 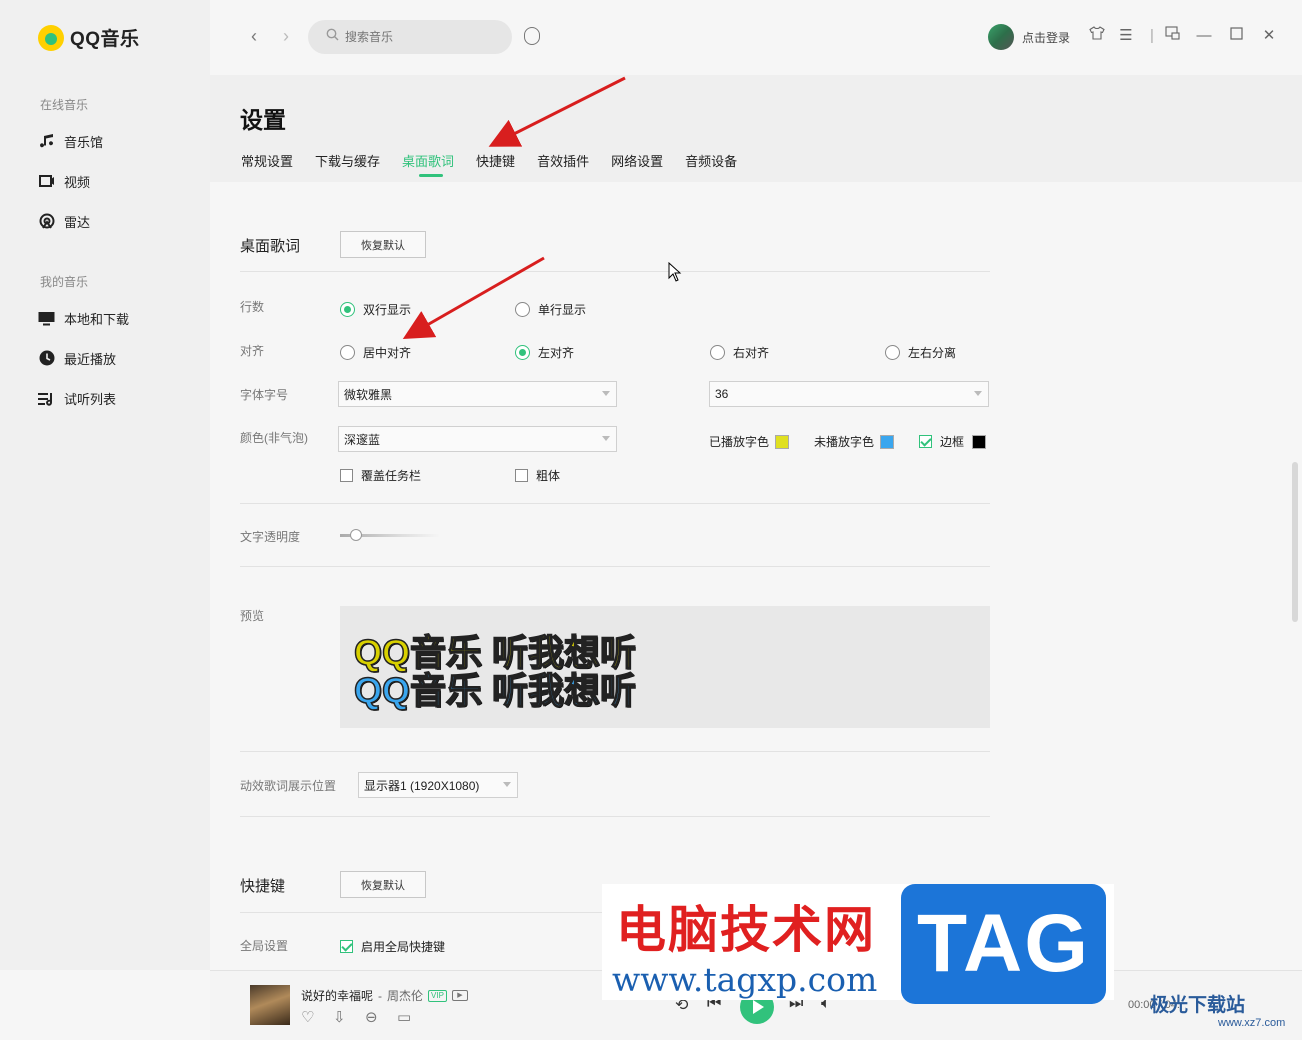 What do you see at coordinates (70, 141) in the screenshot?
I see `sidebar-item-music-hall: 音乐馆` at bounding box center [70, 141].